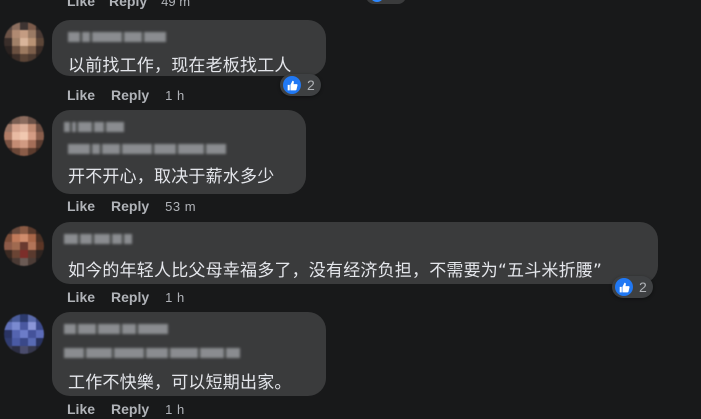 The height and width of the screenshot is (419, 701). What do you see at coordinates (386, 2) in the screenshot?
I see `reaction-badge` at bounding box center [386, 2].